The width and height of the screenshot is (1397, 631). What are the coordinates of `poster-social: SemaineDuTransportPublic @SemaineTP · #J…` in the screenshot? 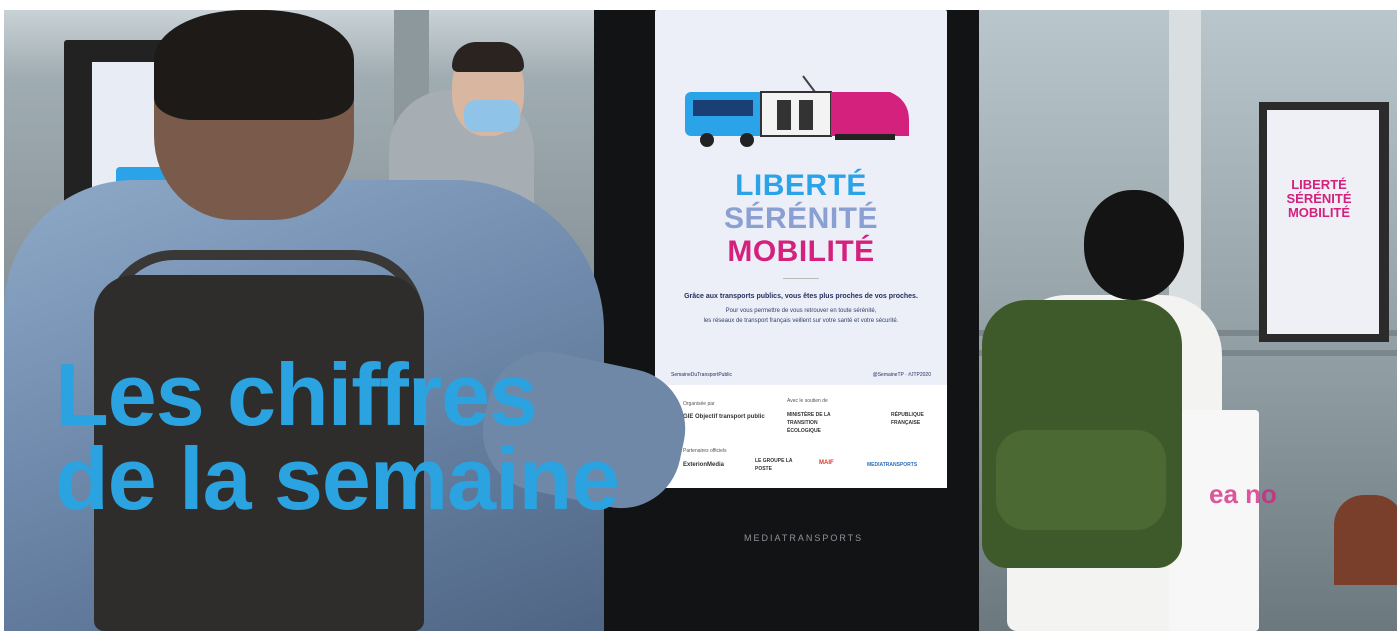 It's located at (801, 375).